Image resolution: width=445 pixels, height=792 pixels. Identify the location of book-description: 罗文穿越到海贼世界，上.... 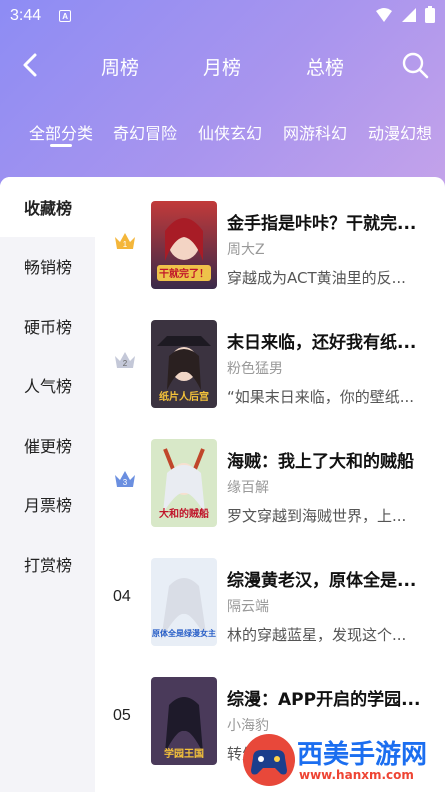
(317, 516).